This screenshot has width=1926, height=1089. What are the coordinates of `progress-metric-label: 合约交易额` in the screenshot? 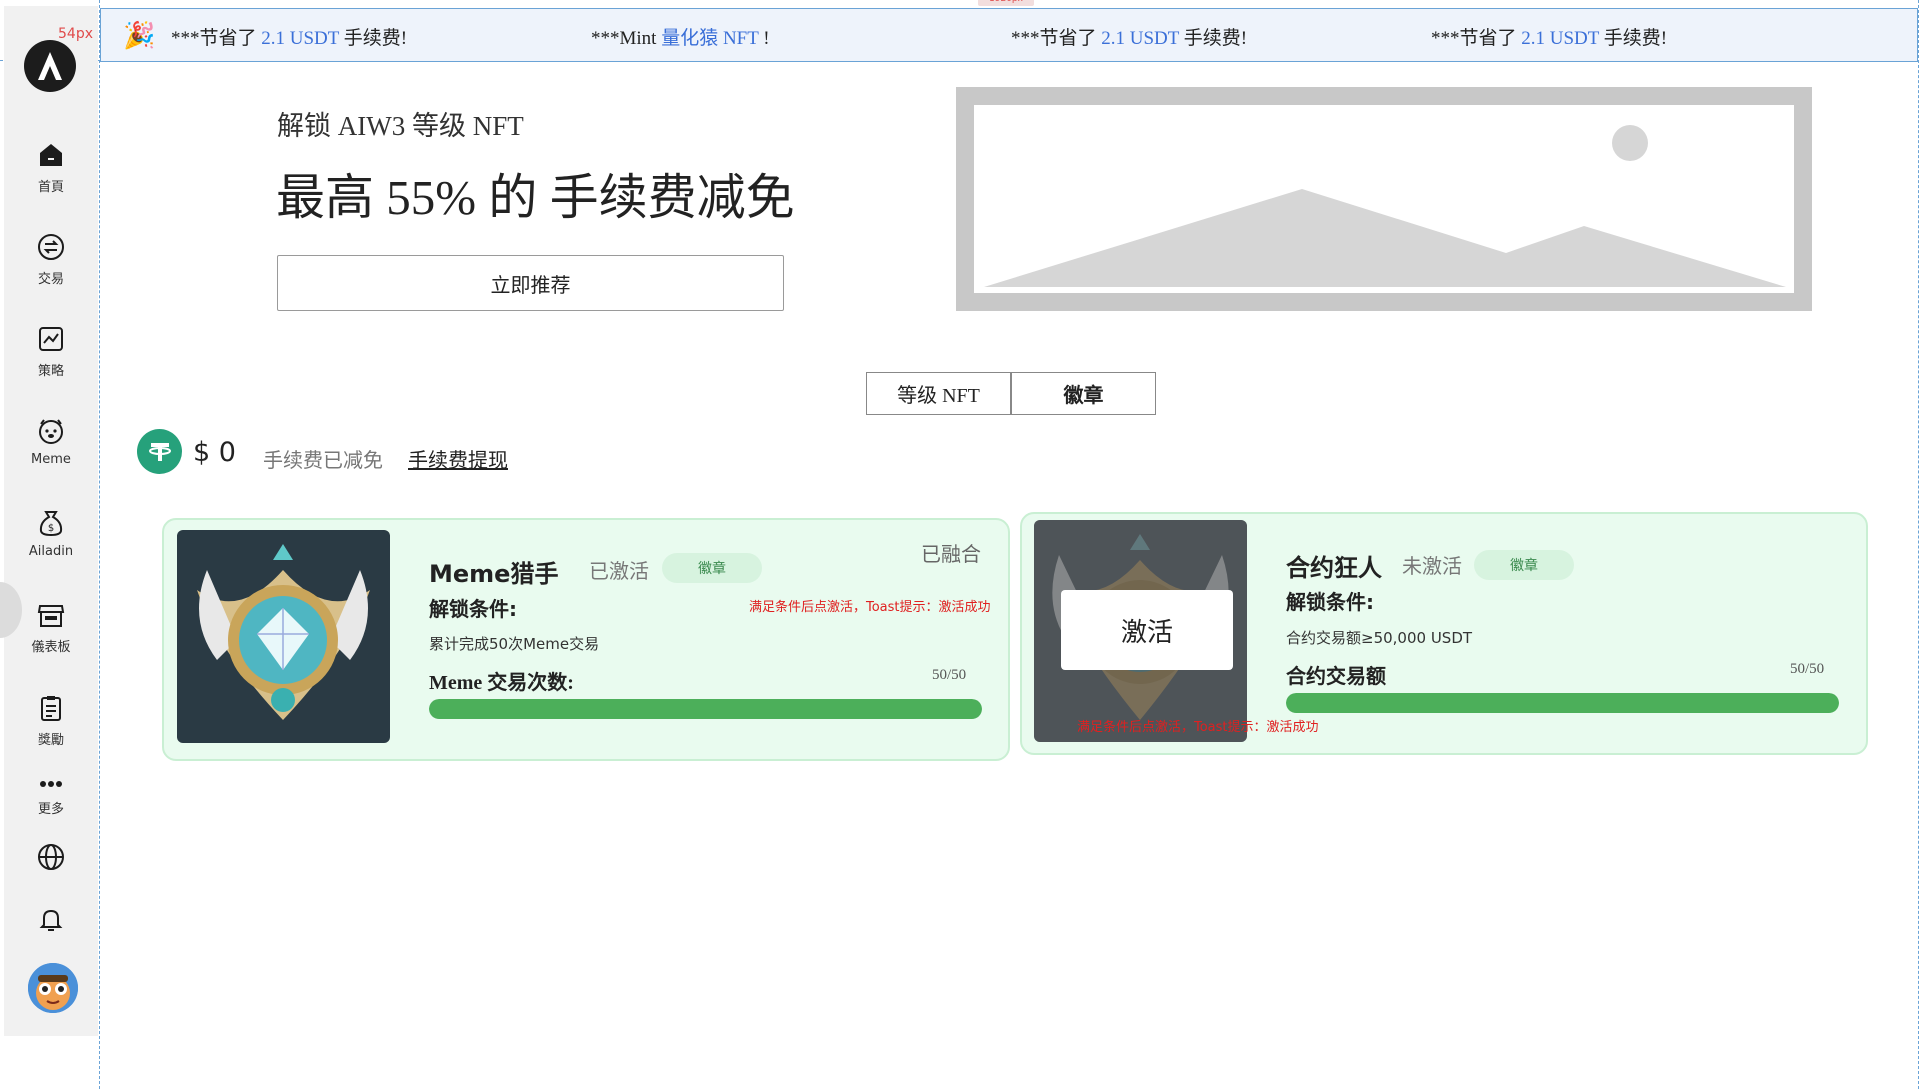 It's located at (1336, 676).